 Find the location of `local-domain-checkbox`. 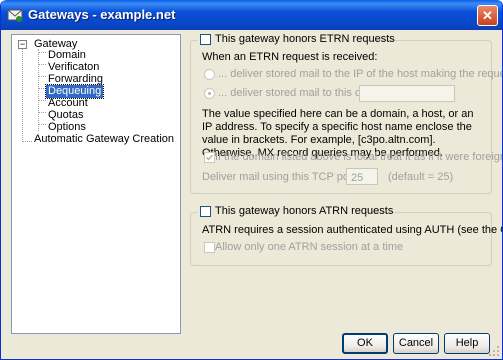

local-domain-checkbox is located at coordinates (209, 157).